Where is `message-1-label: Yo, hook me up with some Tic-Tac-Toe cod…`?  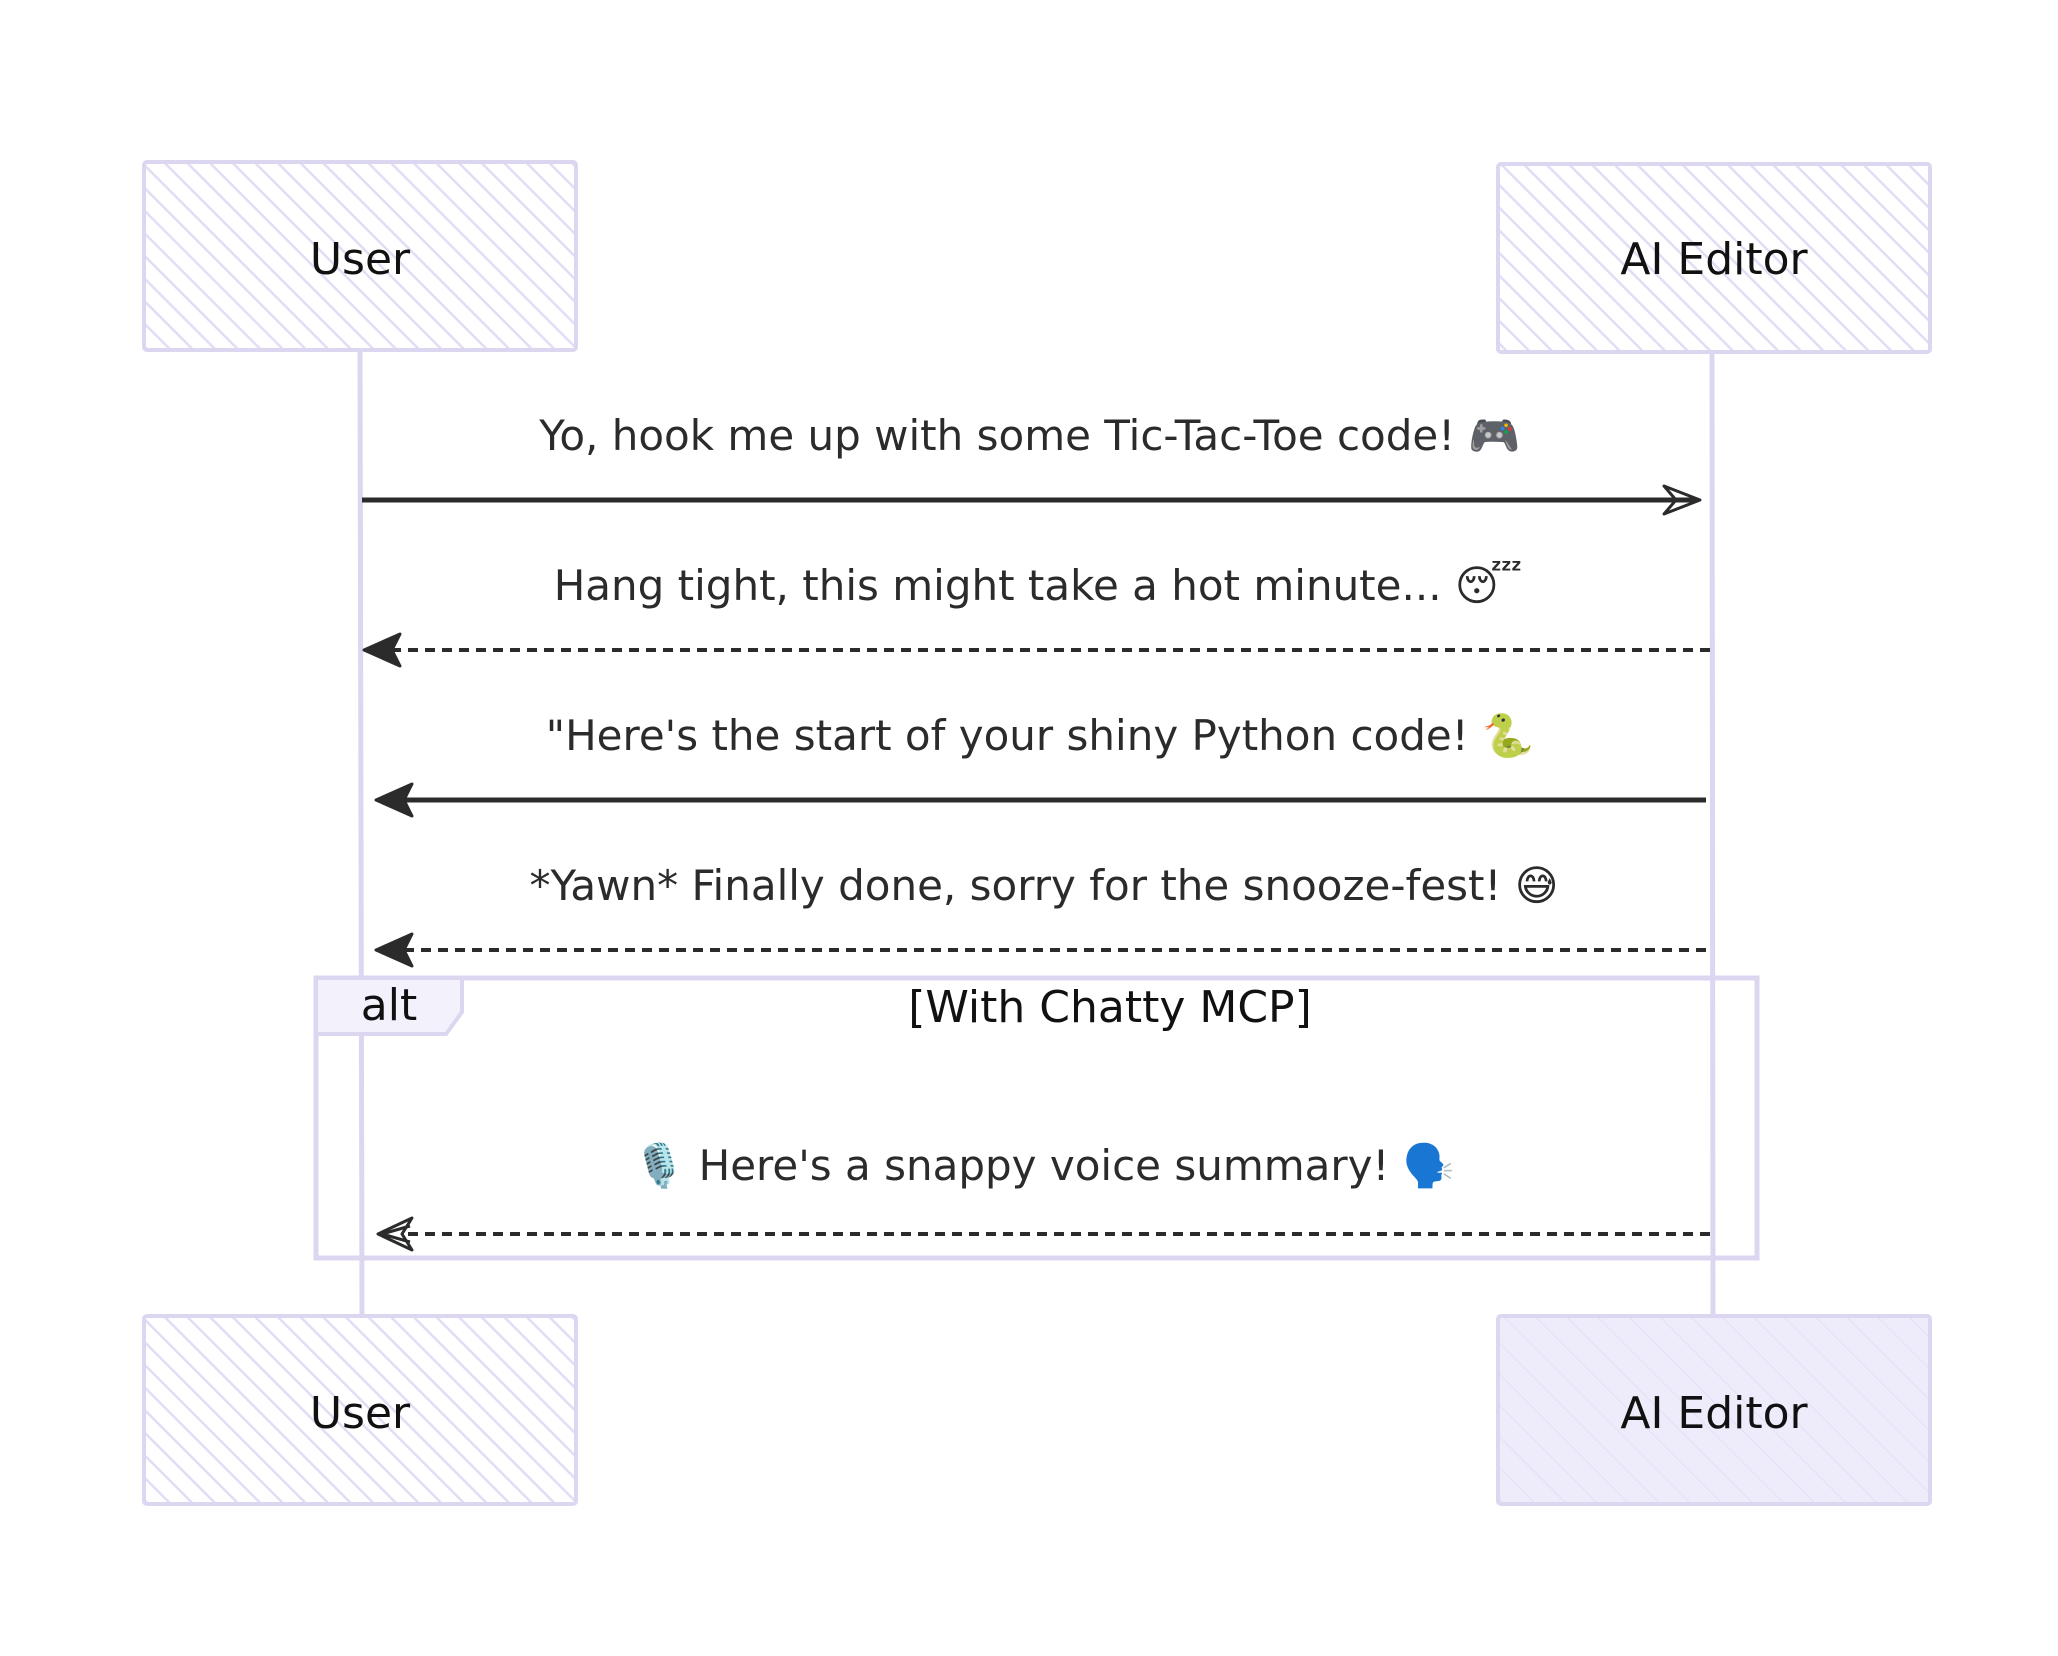 message-1-label: Yo, hook me up with some Tic-Tac-Toe cod… is located at coordinates (1029, 435).